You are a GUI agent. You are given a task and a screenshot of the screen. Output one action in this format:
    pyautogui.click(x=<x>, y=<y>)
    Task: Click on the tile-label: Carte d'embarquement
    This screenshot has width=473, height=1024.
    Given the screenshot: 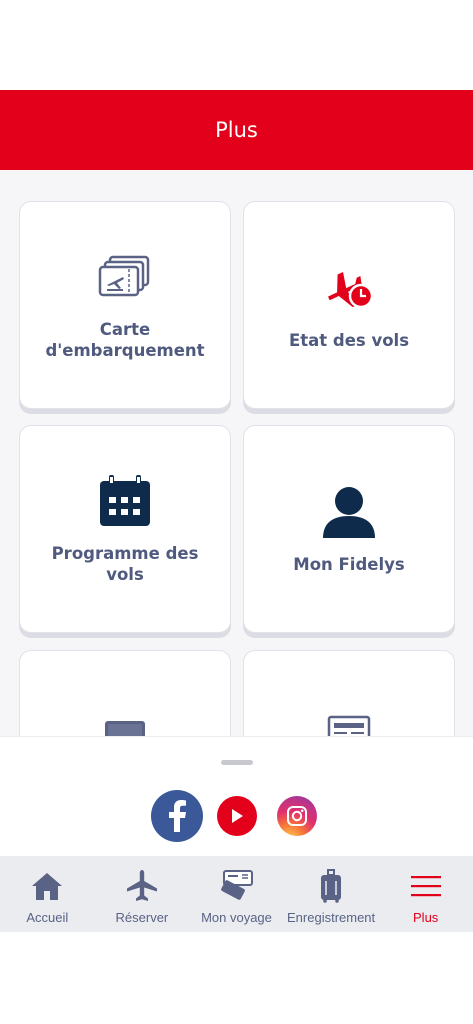 What is the action you would take?
    pyautogui.click(x=125, y=340)
    